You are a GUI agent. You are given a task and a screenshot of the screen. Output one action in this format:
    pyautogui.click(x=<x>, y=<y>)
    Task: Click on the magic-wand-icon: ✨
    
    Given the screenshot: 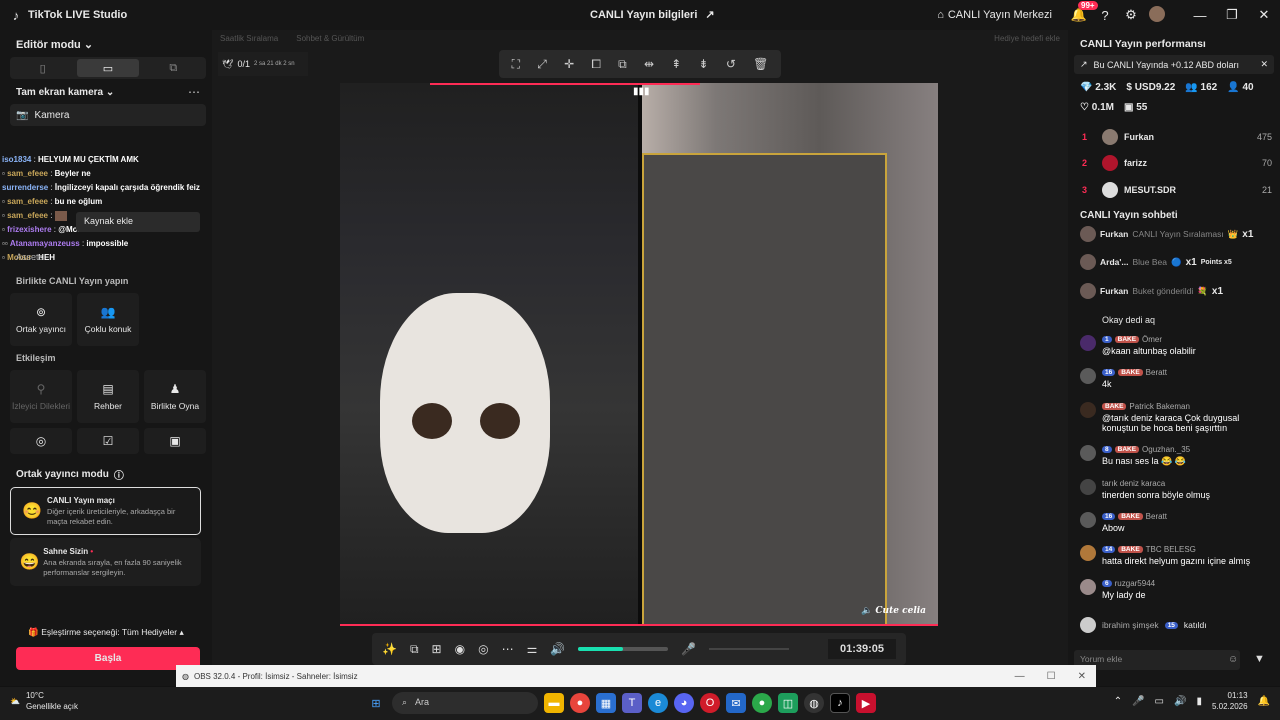 What is the action you would take?
    pyautogui.click(x=389, y=649)
    